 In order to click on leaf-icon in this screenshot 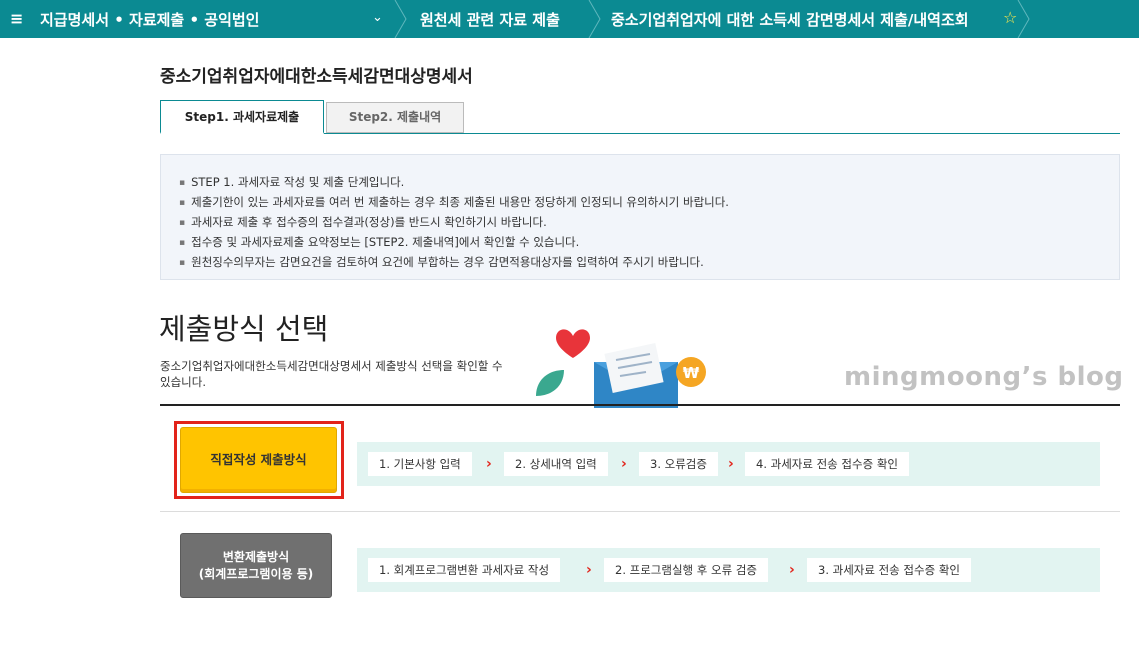, I will do `click(550, 383)`.